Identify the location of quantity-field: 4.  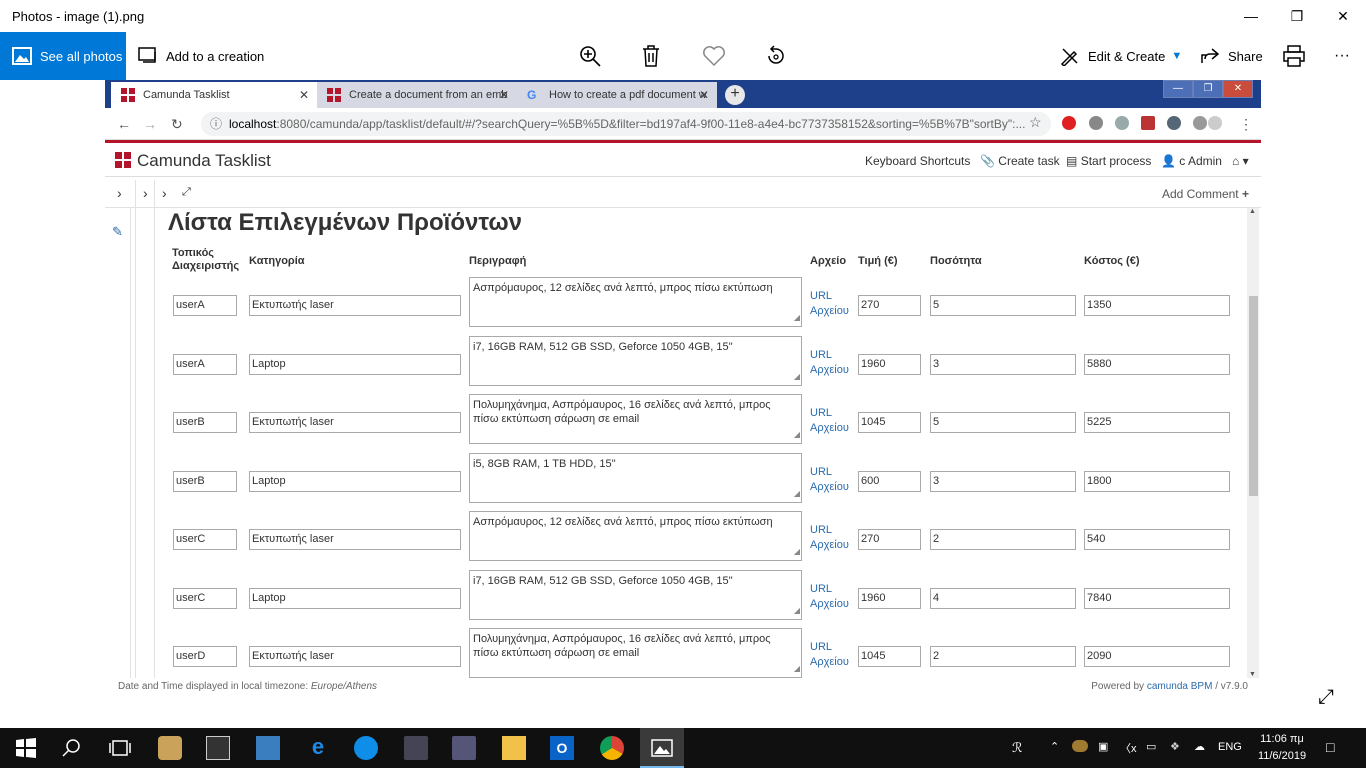
(1003, 598).